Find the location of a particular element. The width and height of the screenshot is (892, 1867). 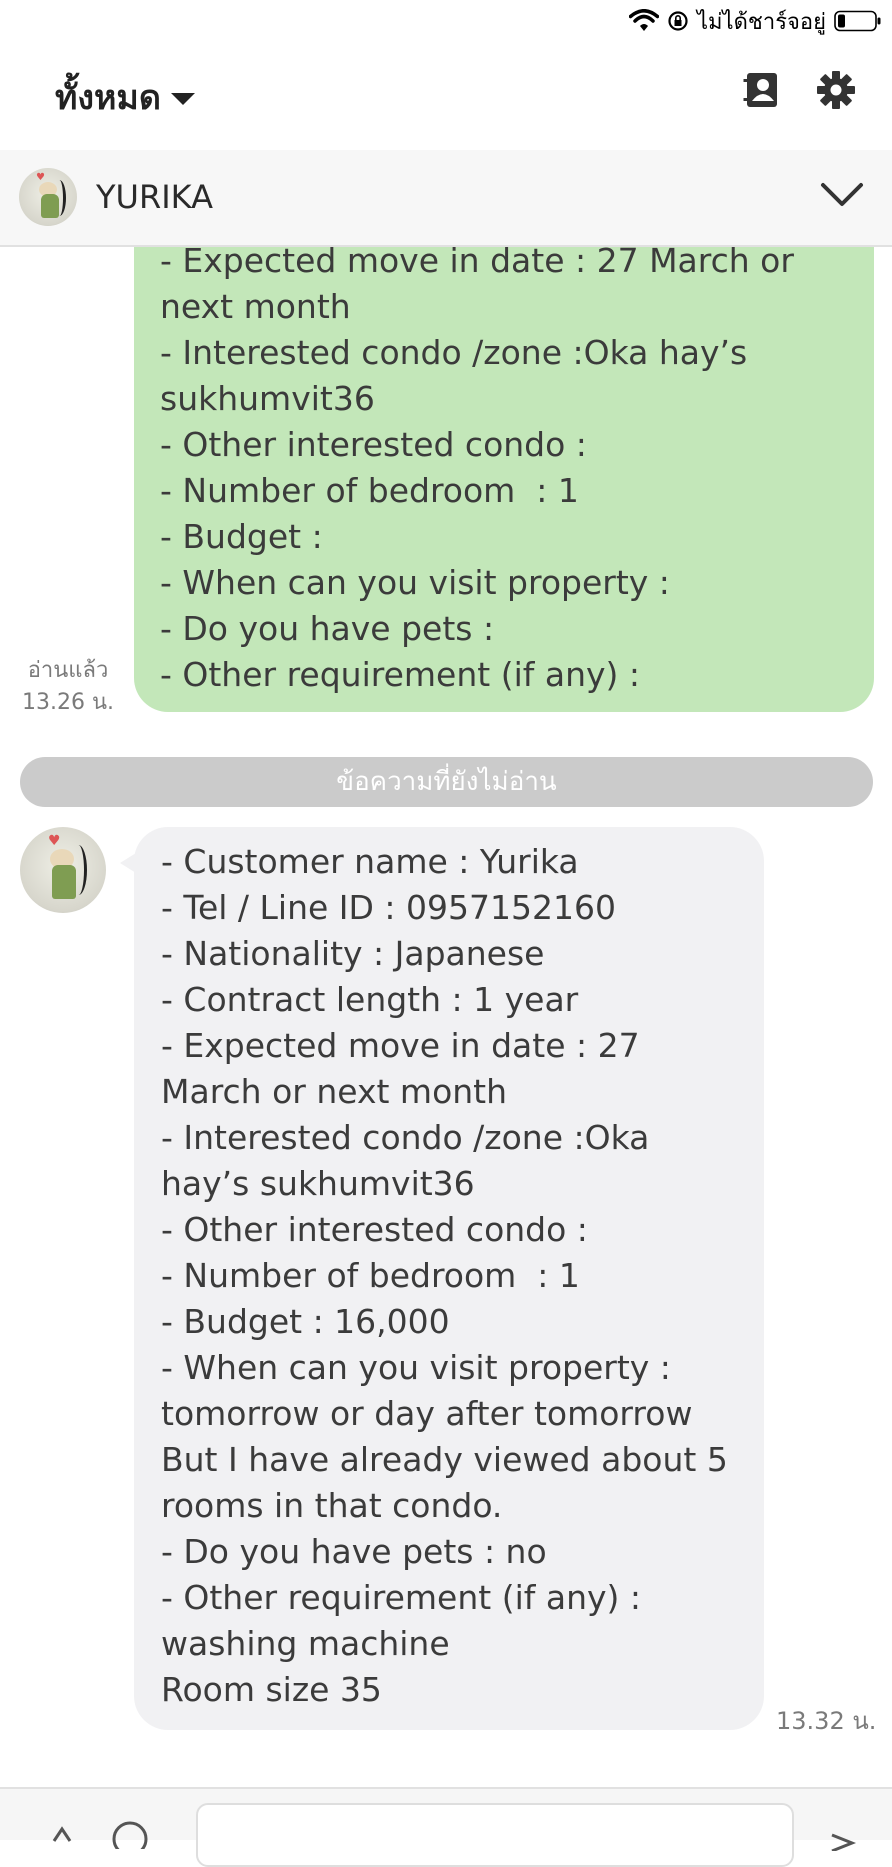

message-line: hay’s sukhumvit36 is located at coordinates (318, 1183).